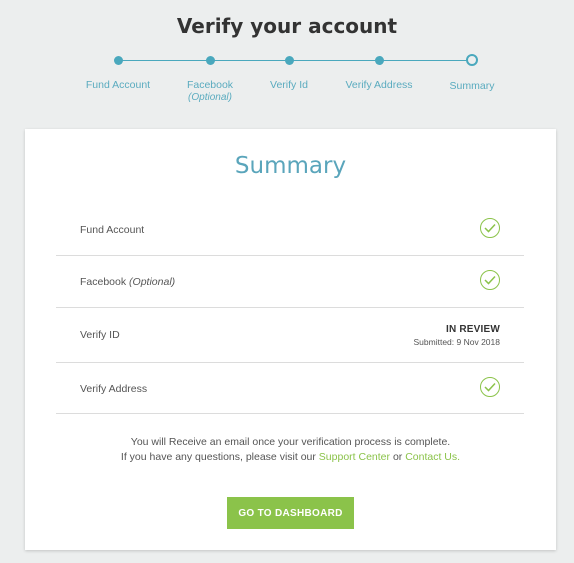 The image size is (574, 563). What do you see at coordinates (290, 282) in the screenshot?
I see `summary-row-facebook: Facebook (Optional)` at bounding box center [290, 282].